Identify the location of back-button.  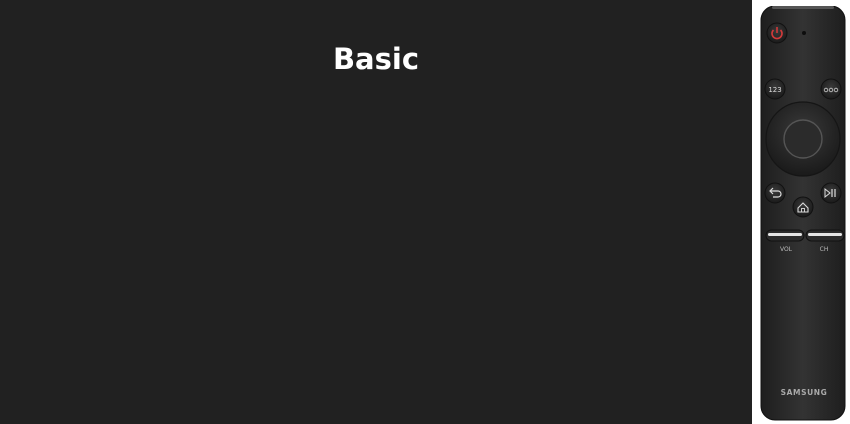
(775, 193).